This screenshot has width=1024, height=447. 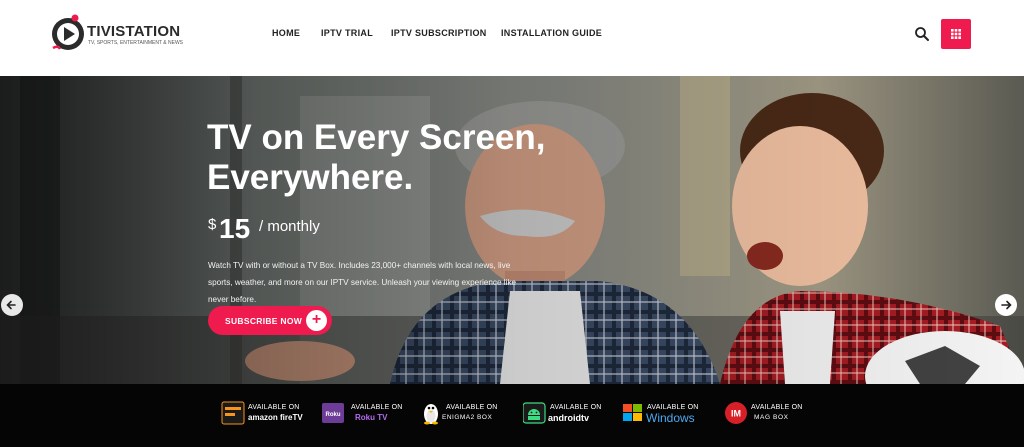 I want to click on hero-title: TV on Every Screen, Everywhere., so click(x=376, y=160).